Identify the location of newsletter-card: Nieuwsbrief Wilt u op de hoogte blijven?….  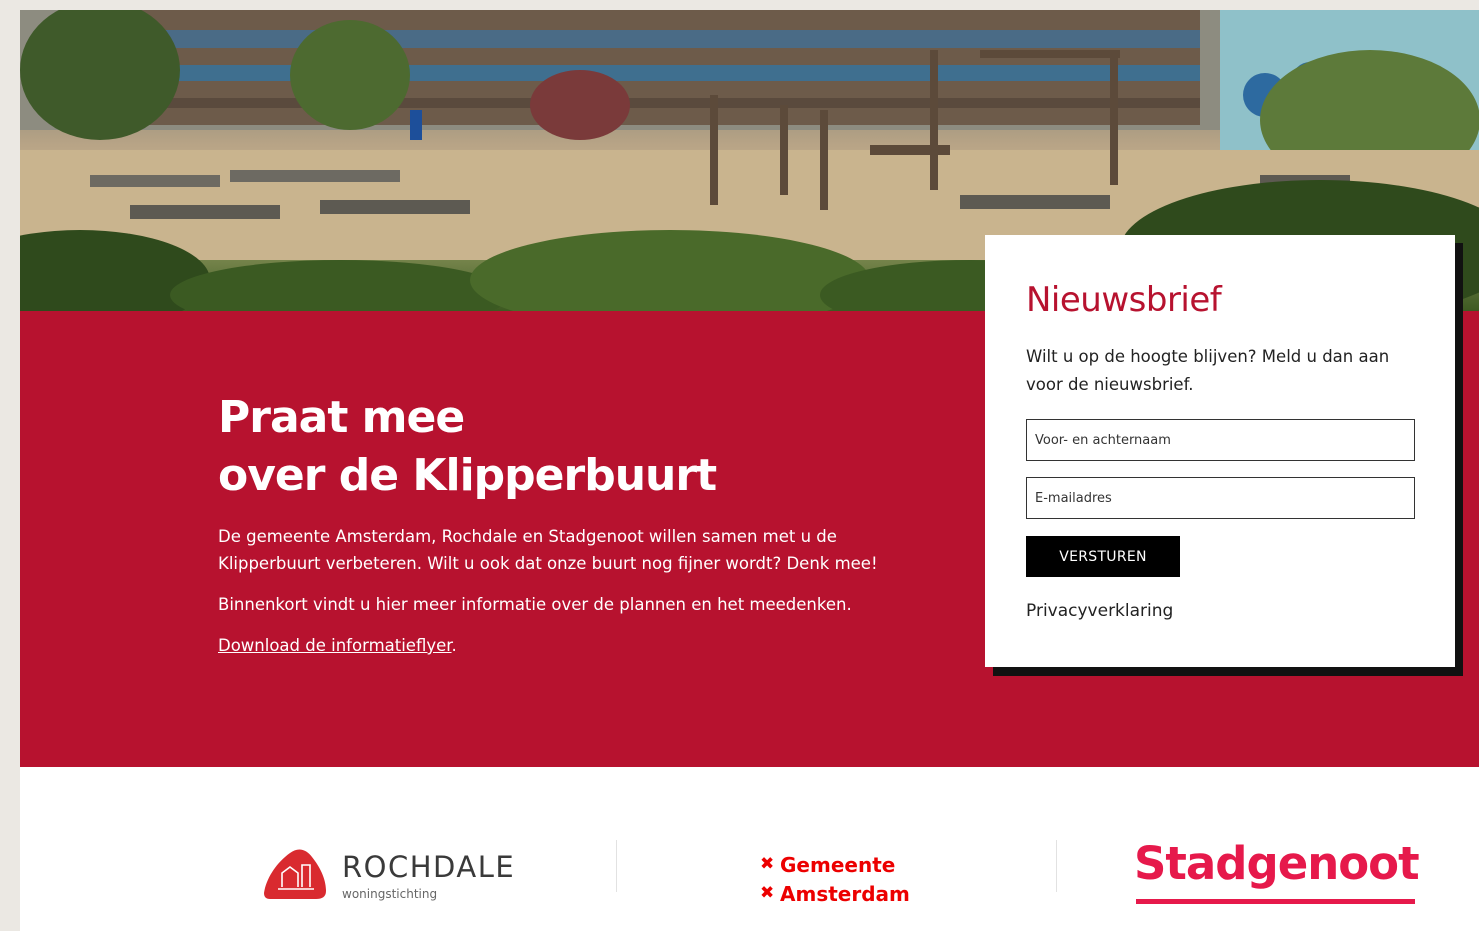
(1220, 451).